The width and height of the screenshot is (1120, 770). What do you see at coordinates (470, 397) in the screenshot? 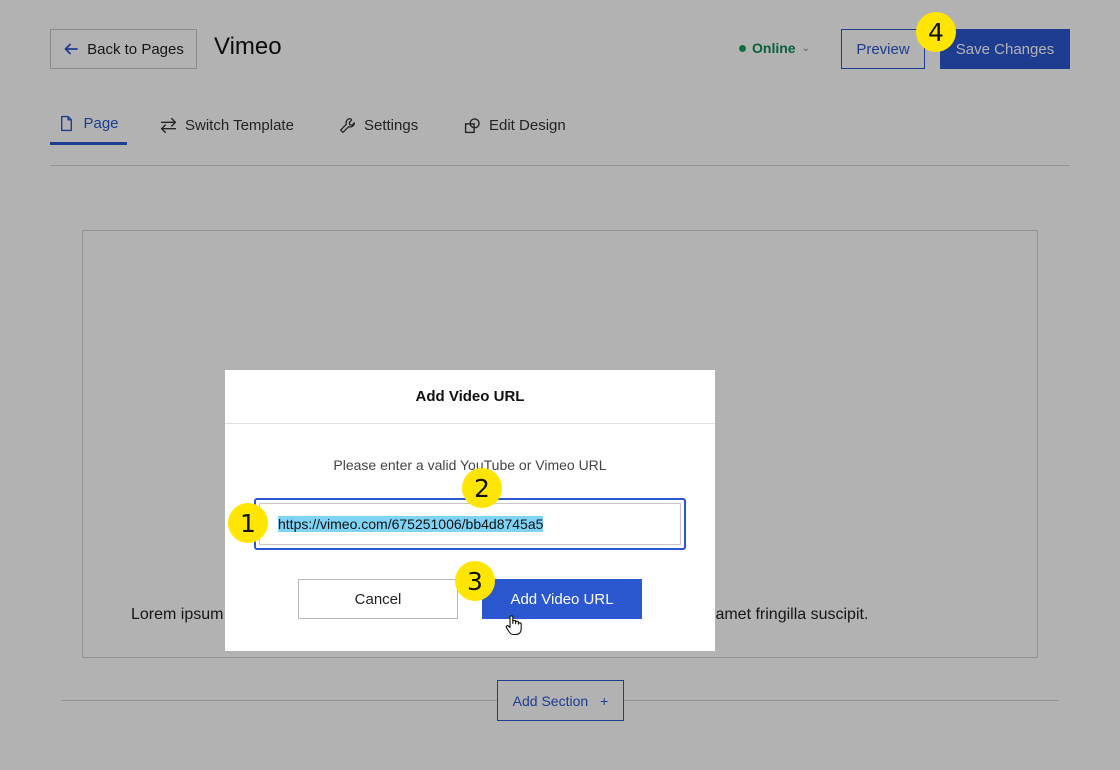
I see `dialog-title: Add Video URL` at bounding box center [470, 397].